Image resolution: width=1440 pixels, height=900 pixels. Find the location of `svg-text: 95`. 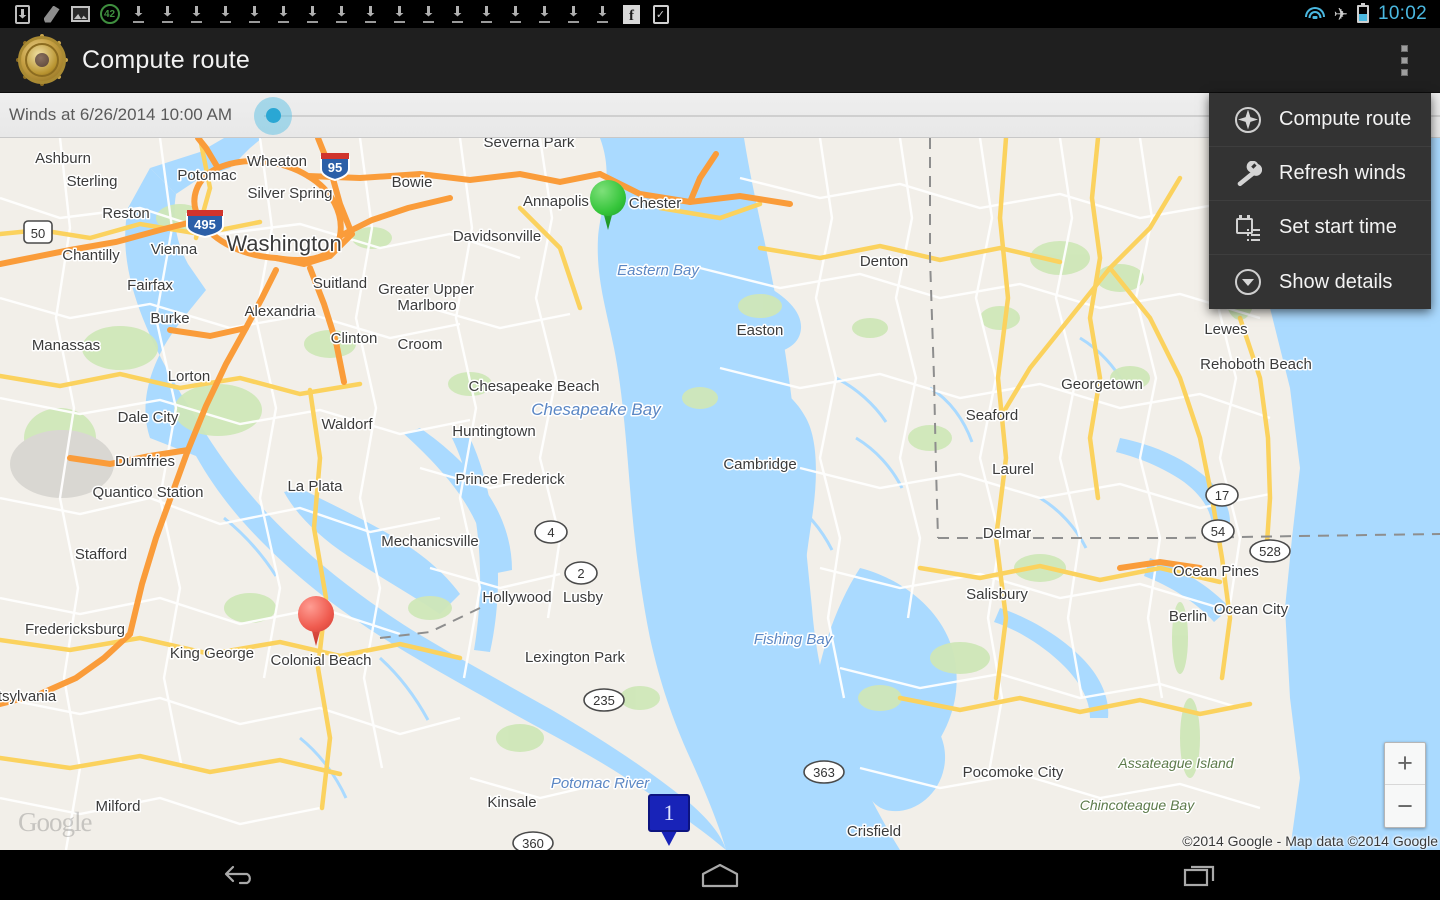

svg-text: 95 is located at coordinates (335, 167).